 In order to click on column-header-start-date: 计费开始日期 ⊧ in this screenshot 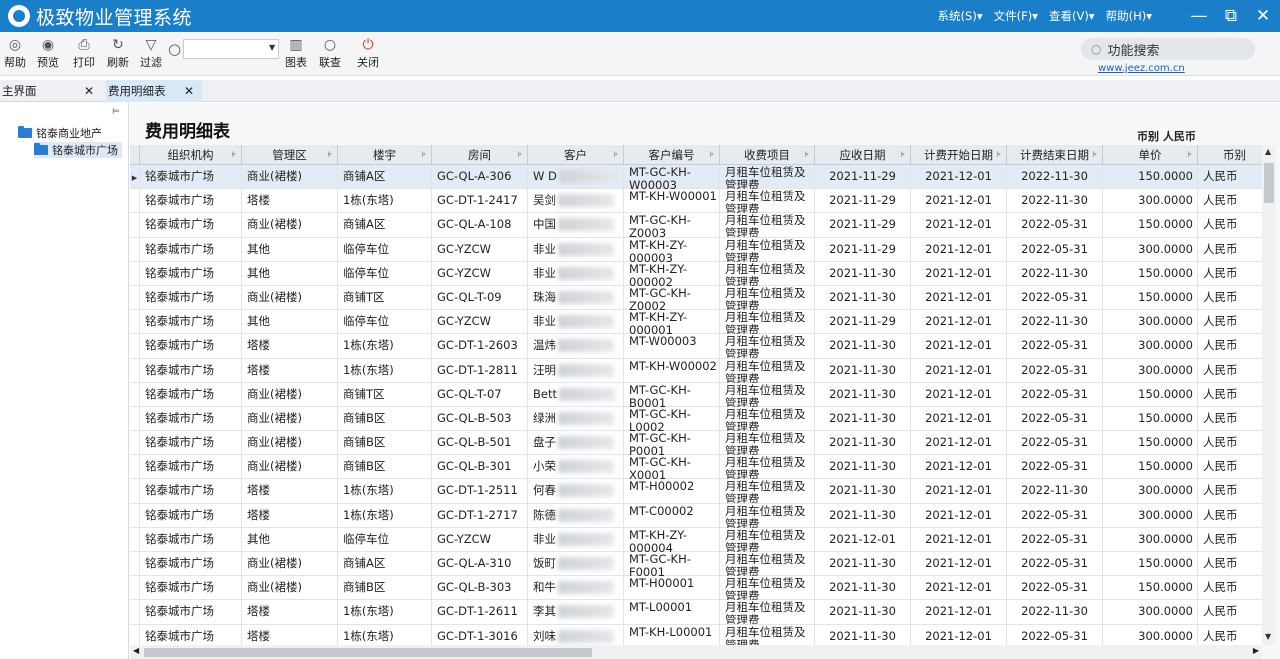, I will do `click(959, 155)`.